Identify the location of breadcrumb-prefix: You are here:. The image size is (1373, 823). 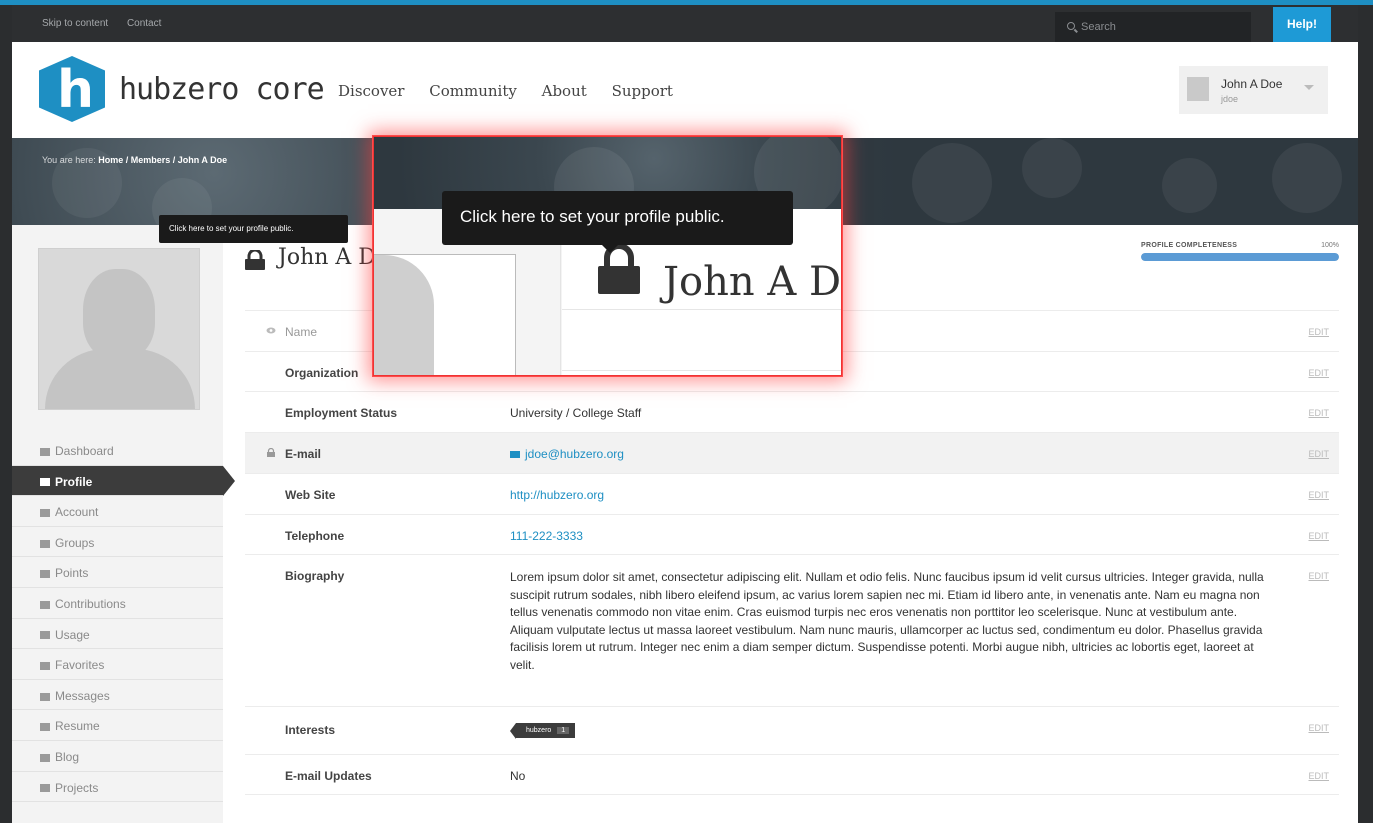
(69, 160).